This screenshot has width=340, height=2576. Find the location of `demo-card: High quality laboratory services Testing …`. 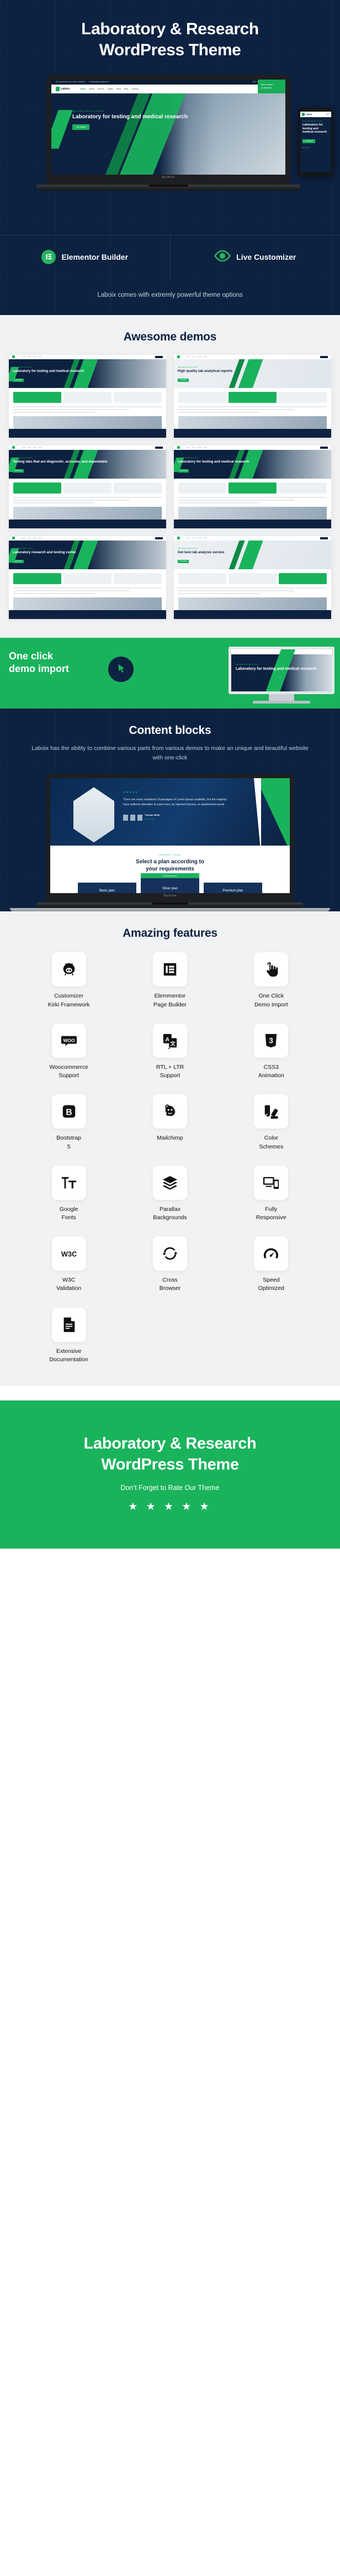

demo-card: High quality laboratory services Testing … is located at coordinates (87, 486).